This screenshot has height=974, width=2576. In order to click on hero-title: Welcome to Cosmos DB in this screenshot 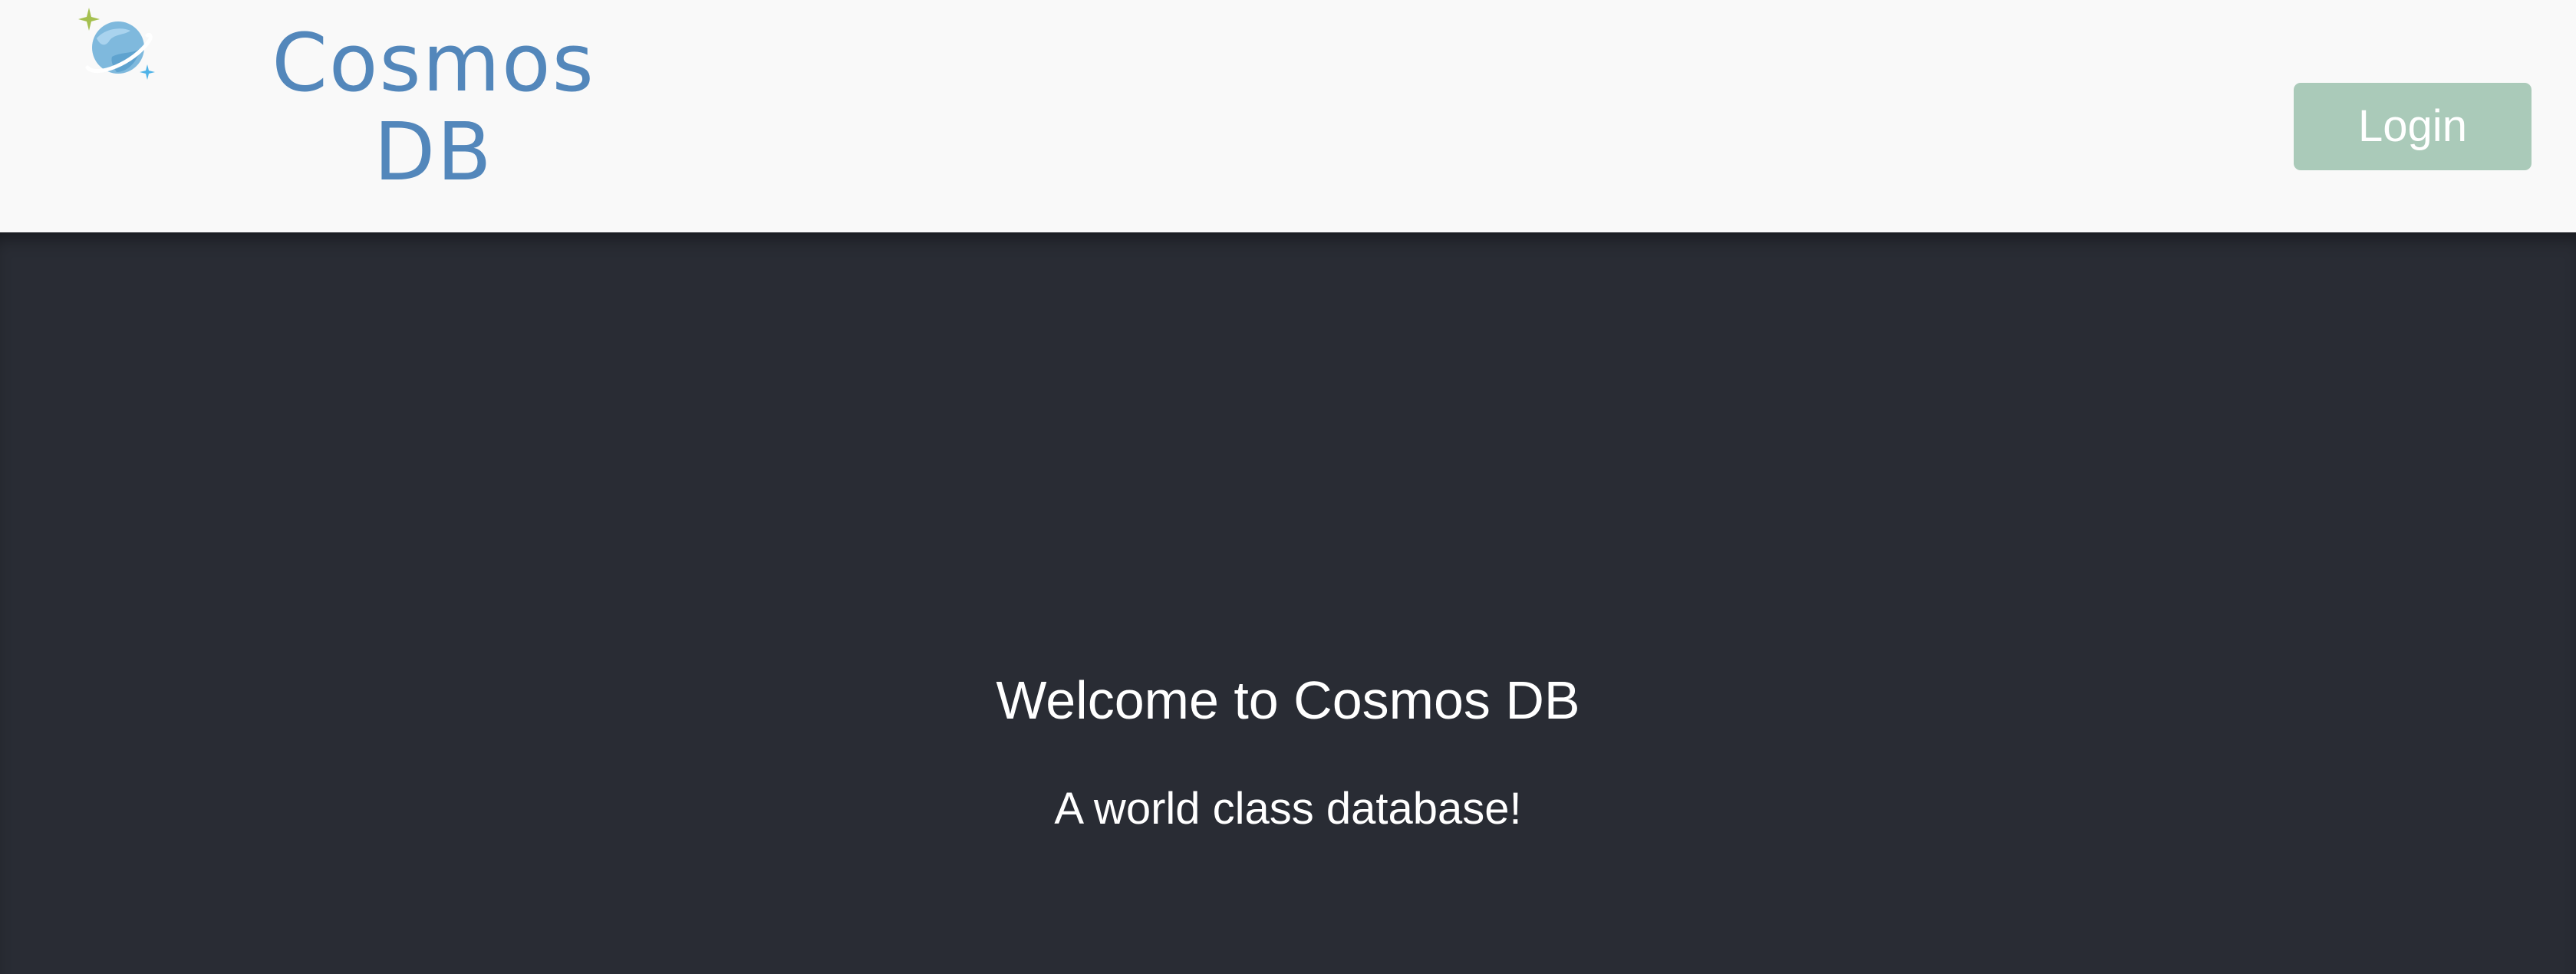, I will do `click(1288, 700)`.